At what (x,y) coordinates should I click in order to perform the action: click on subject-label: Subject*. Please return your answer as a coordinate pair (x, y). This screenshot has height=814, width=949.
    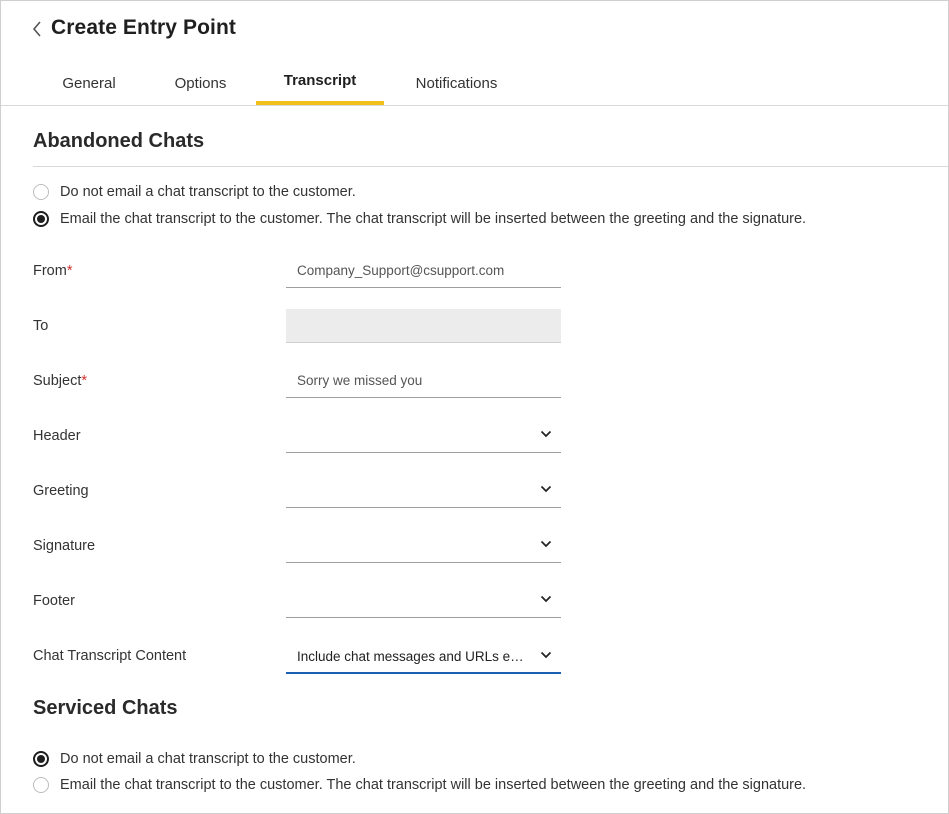
    Looking at the image, I should click on (60, 381).